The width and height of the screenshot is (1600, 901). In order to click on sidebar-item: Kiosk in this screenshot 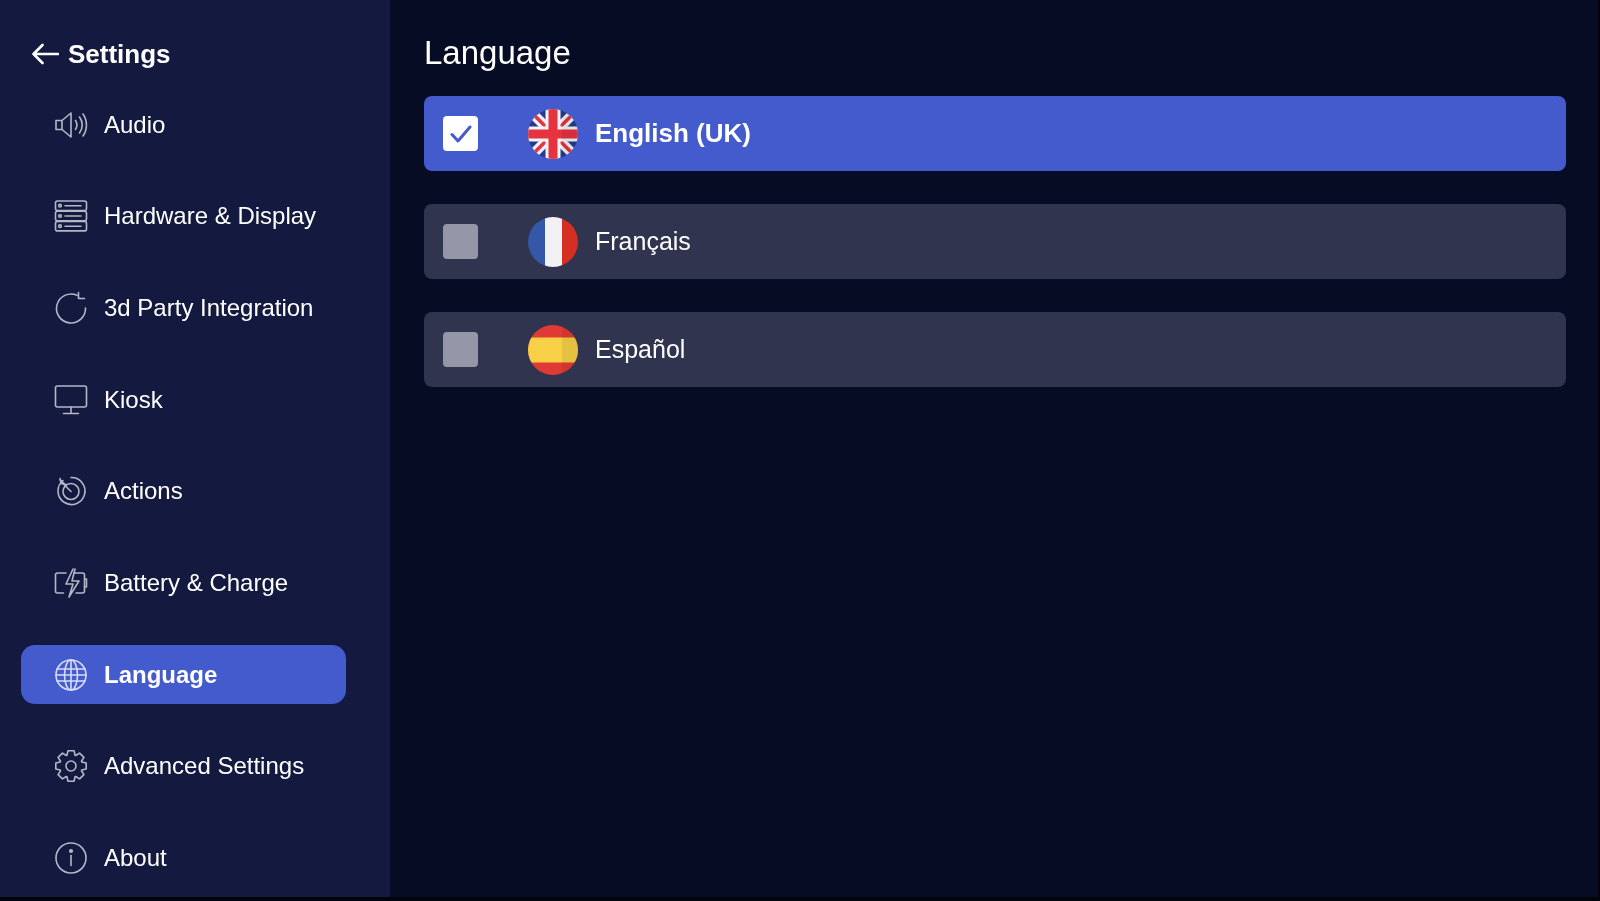, I will do `click(183, 400)`.